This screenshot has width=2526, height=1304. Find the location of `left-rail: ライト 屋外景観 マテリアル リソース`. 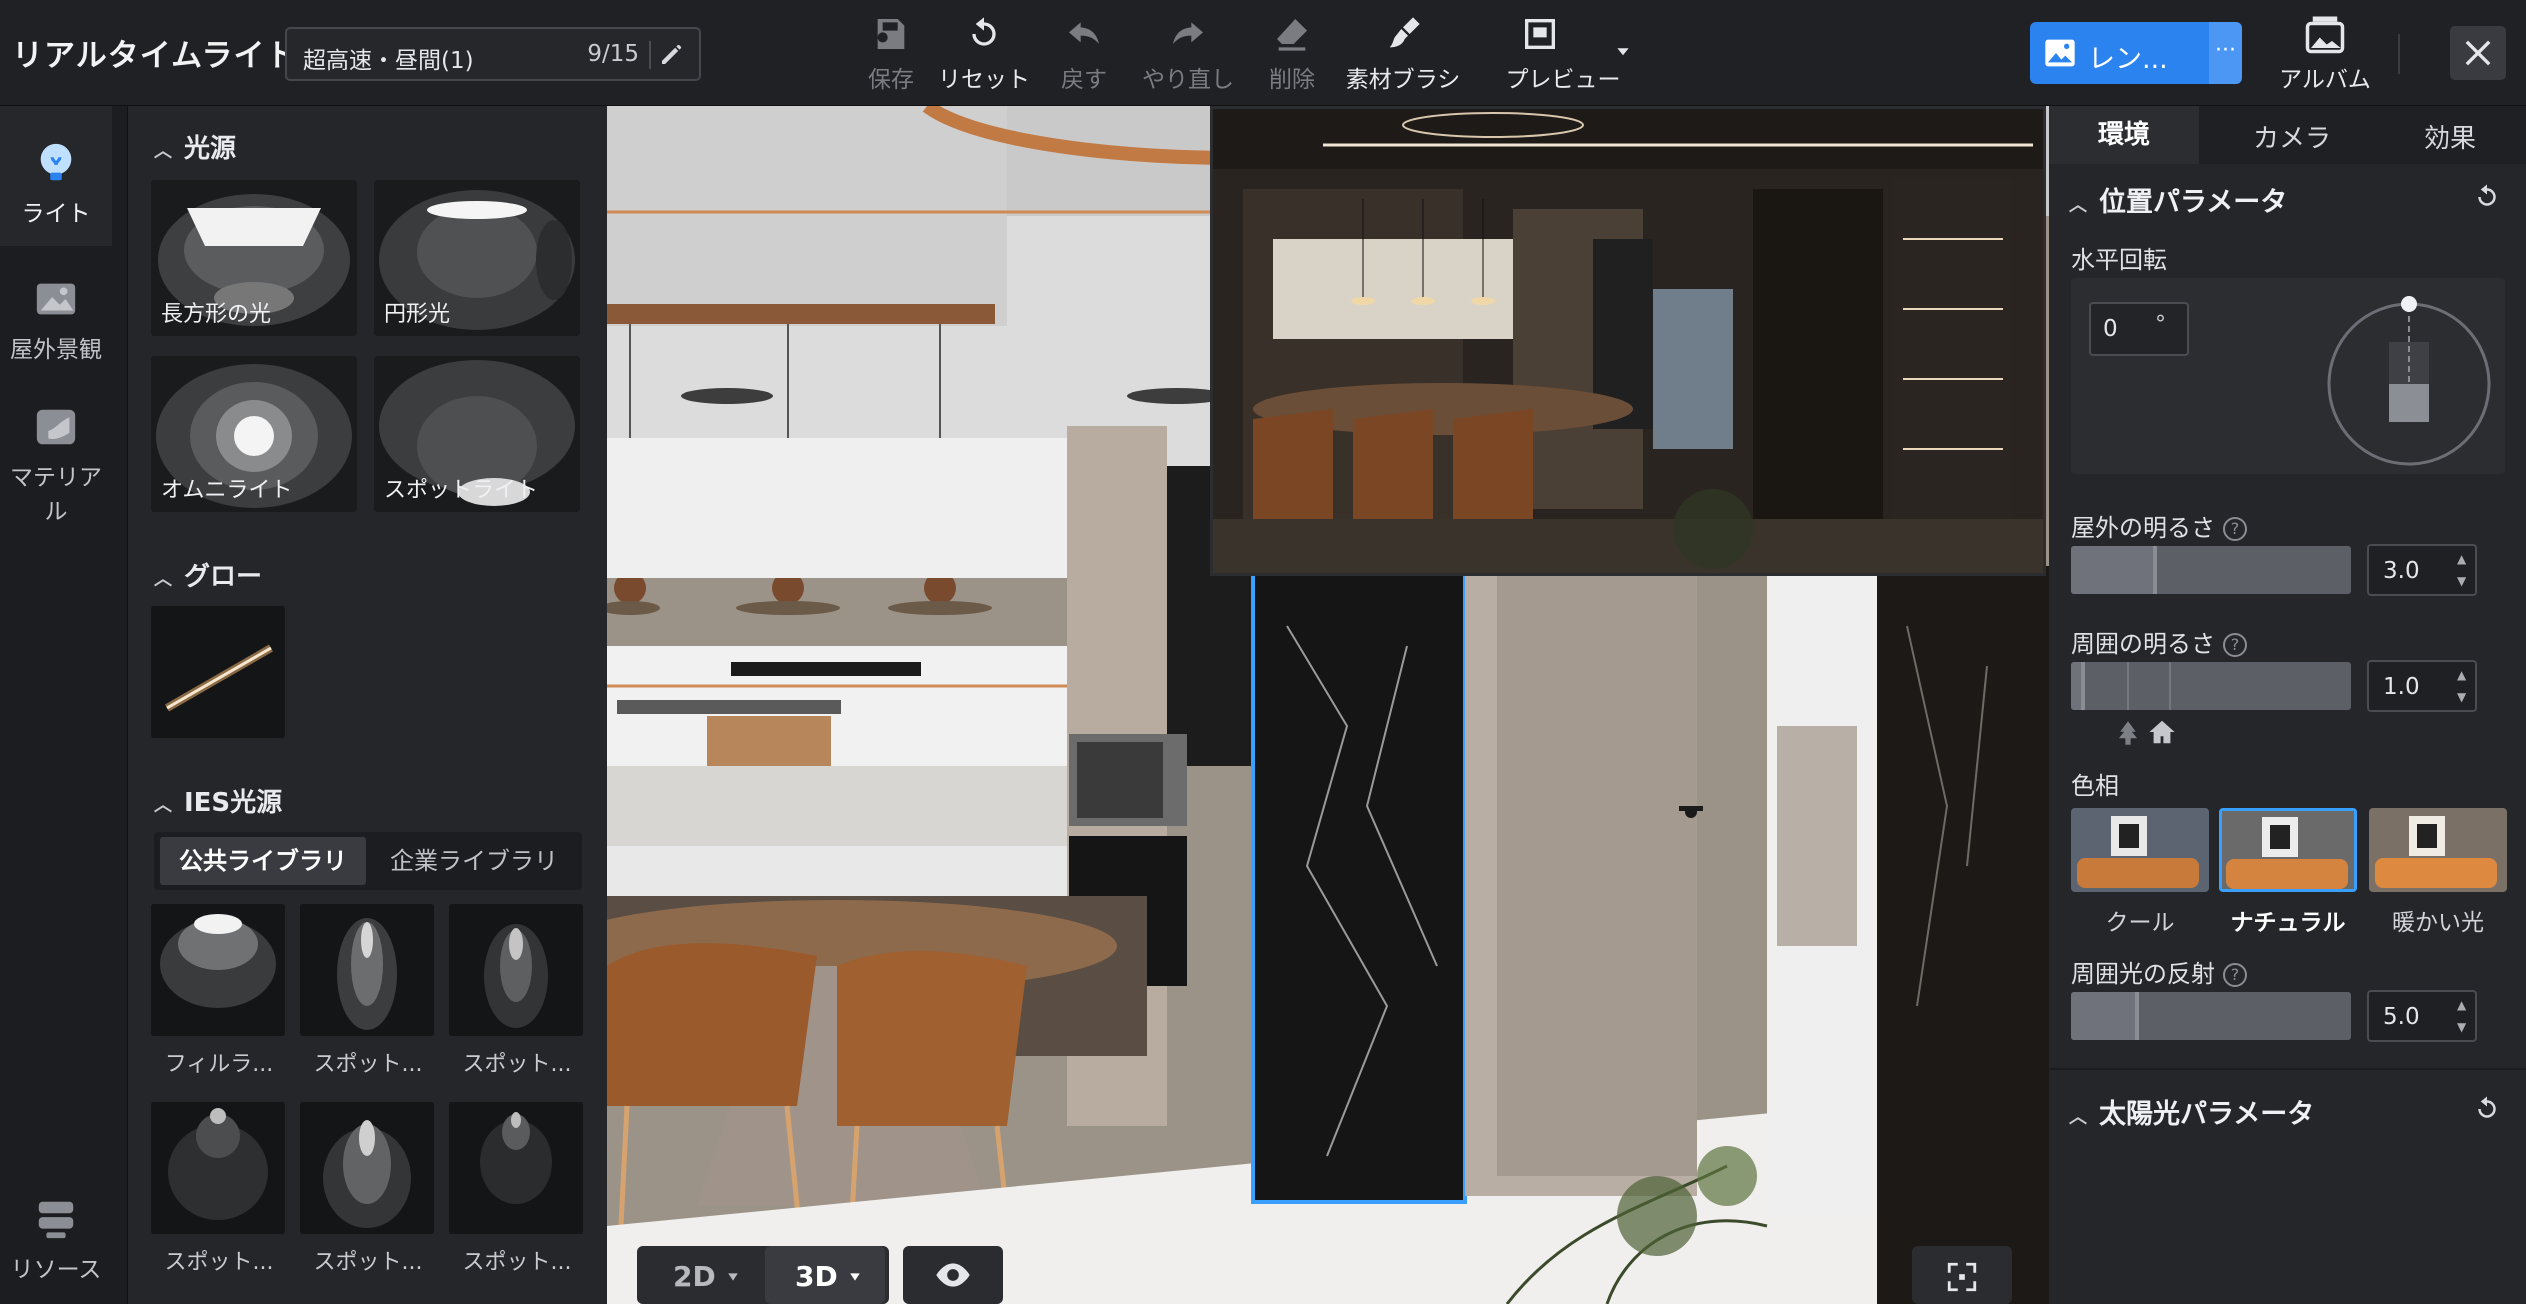

left-rail: ライト 屋外景観 マテリアル リソース is located at coordinates (64, 705).